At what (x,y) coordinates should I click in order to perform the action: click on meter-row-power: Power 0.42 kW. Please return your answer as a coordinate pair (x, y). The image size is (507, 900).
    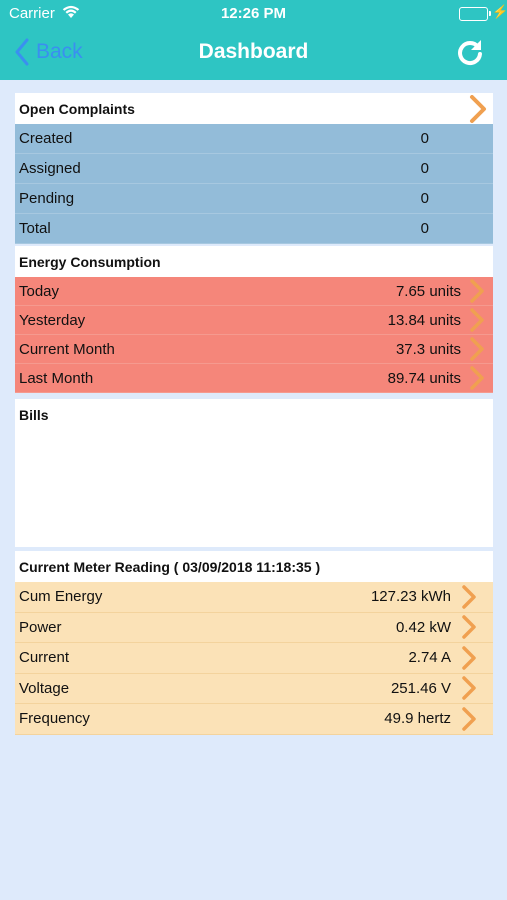
    Looking at the image, I should click on (254, 627).